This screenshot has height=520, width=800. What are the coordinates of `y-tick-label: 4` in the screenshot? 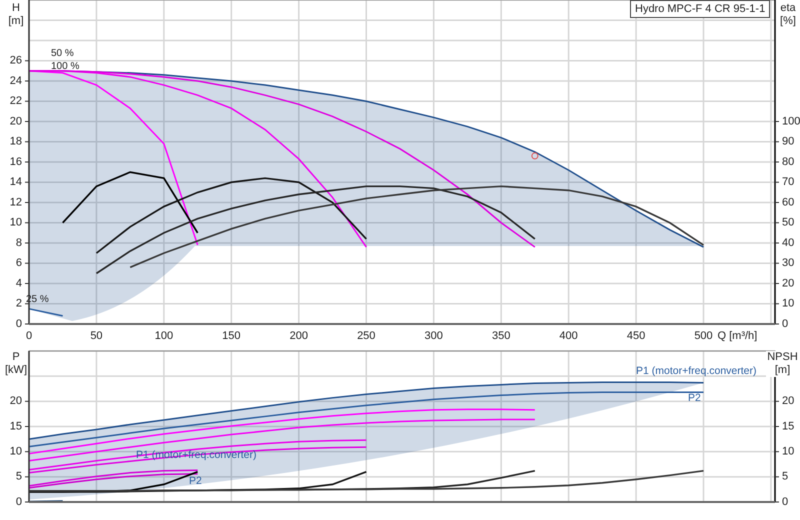 It's located at (19, 283).